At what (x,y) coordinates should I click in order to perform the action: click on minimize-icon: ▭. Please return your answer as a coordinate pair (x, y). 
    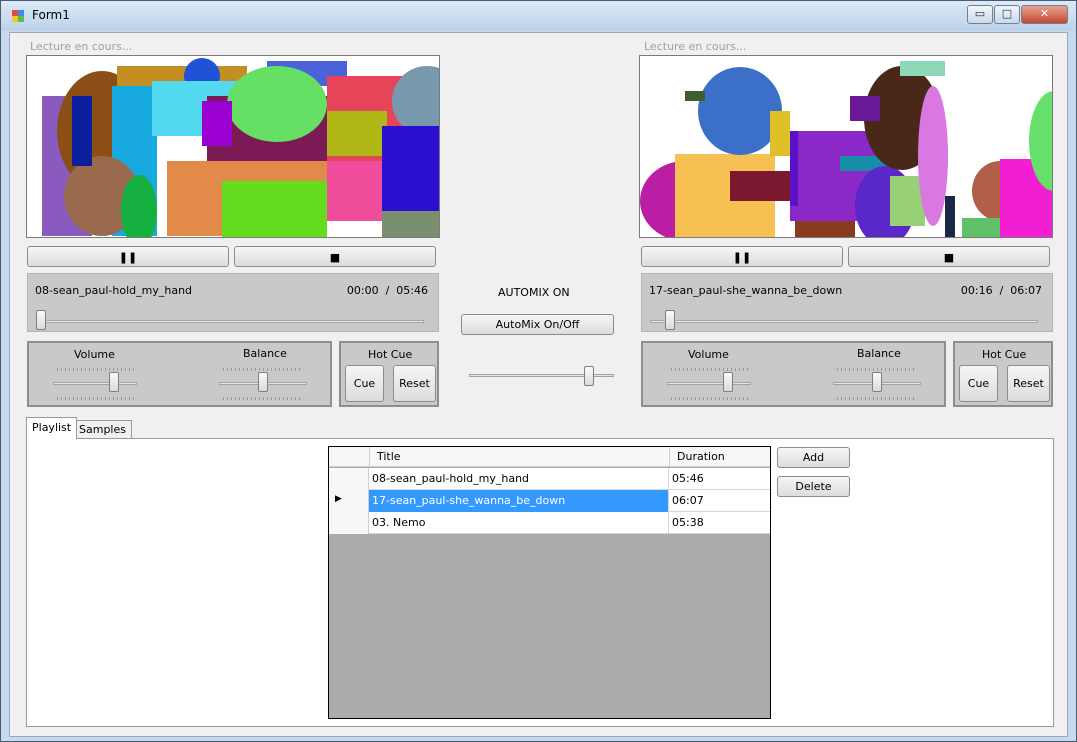
    Looking at the image, I should click on (980, 13).